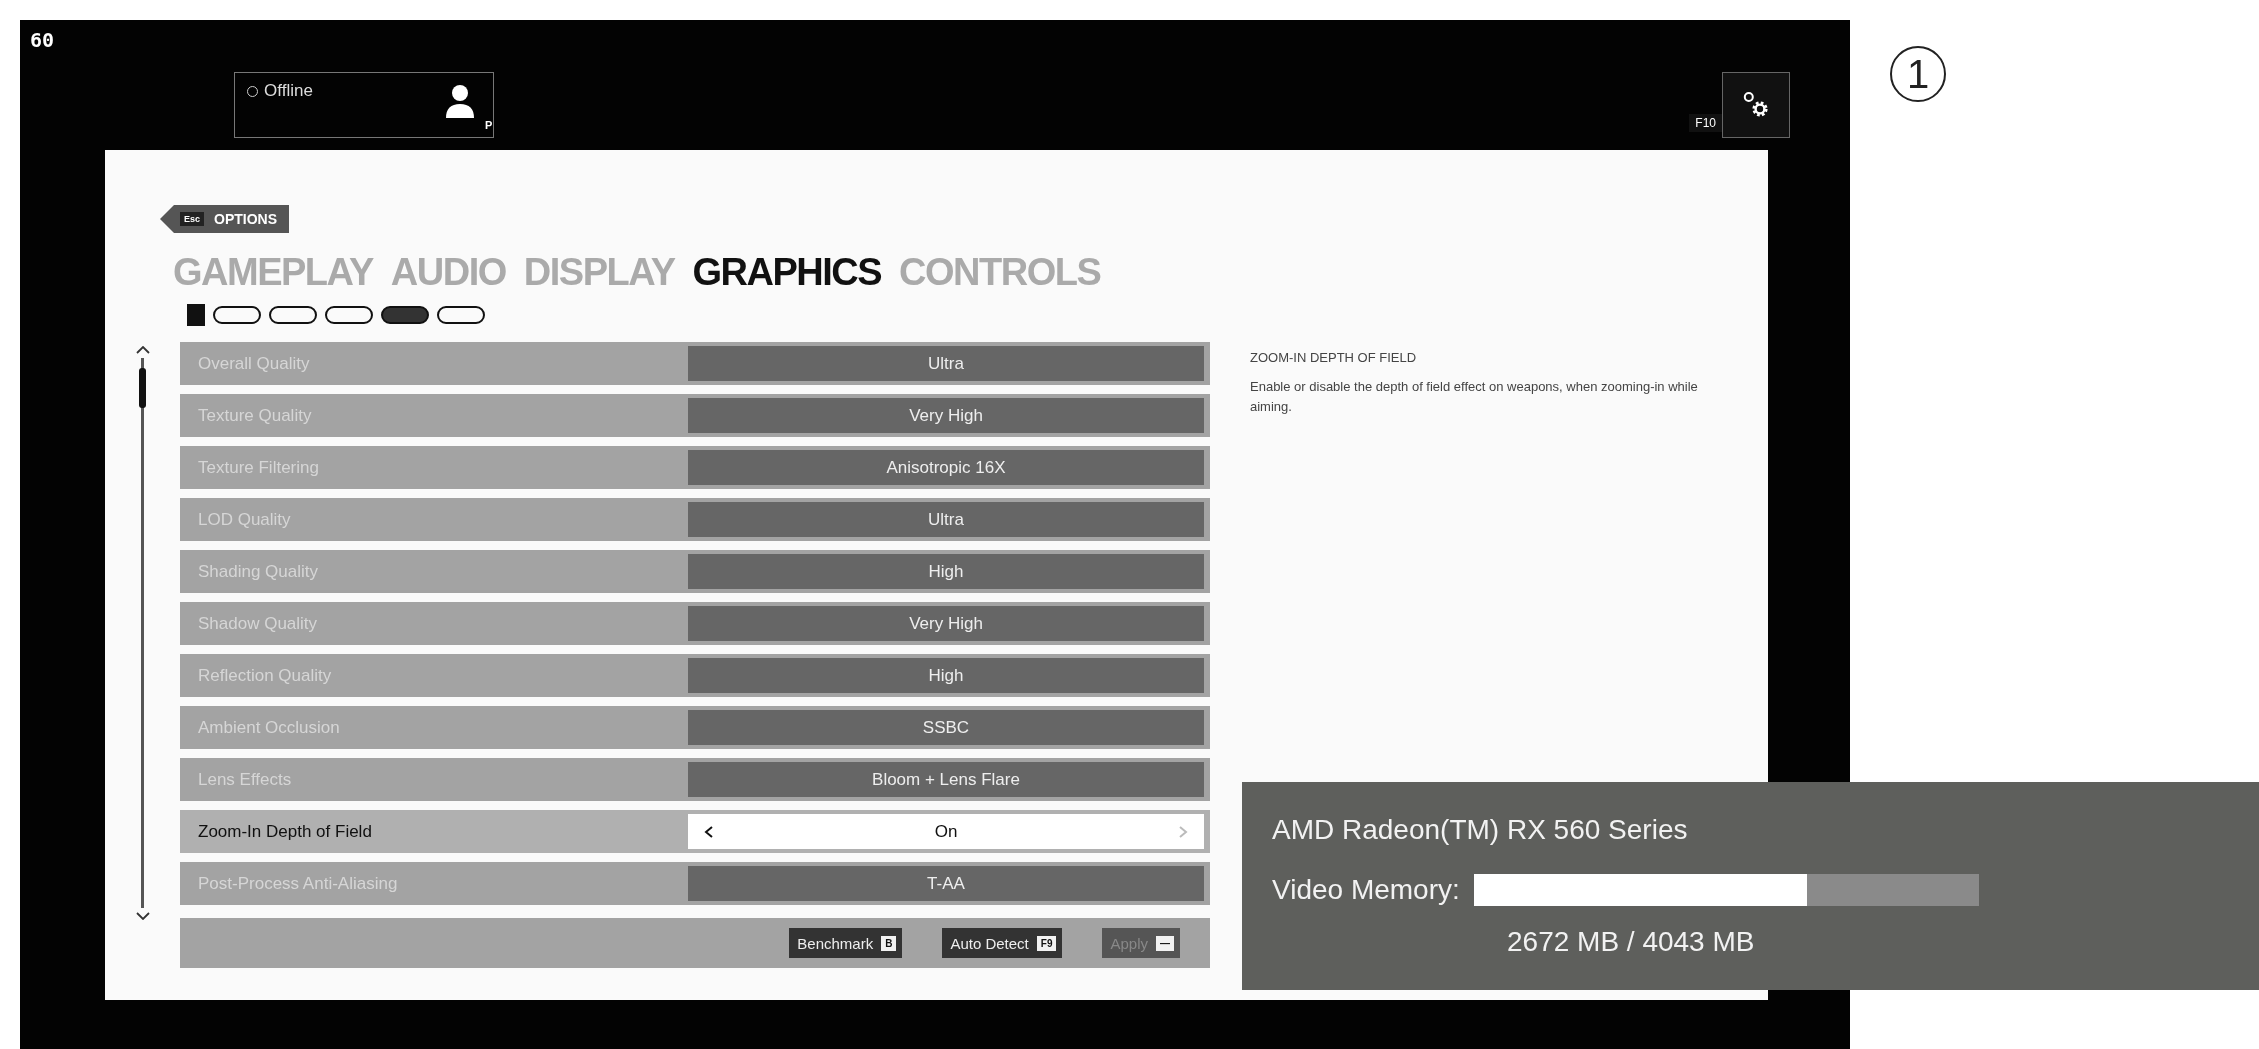 Image resolution: width=2259 pixels, height=1049 pixels. I want to click on setting-value: On, so click(946, 831).